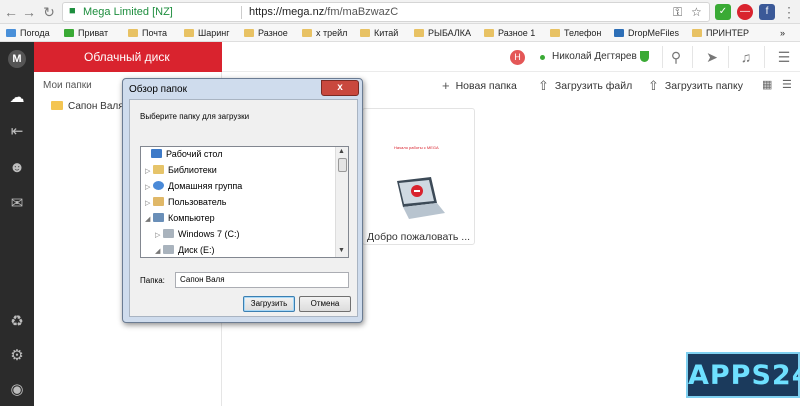  Describe the element at coordinates (341, 151) in the screenshot. I see `scroll-up-icon: ▲` at that location.